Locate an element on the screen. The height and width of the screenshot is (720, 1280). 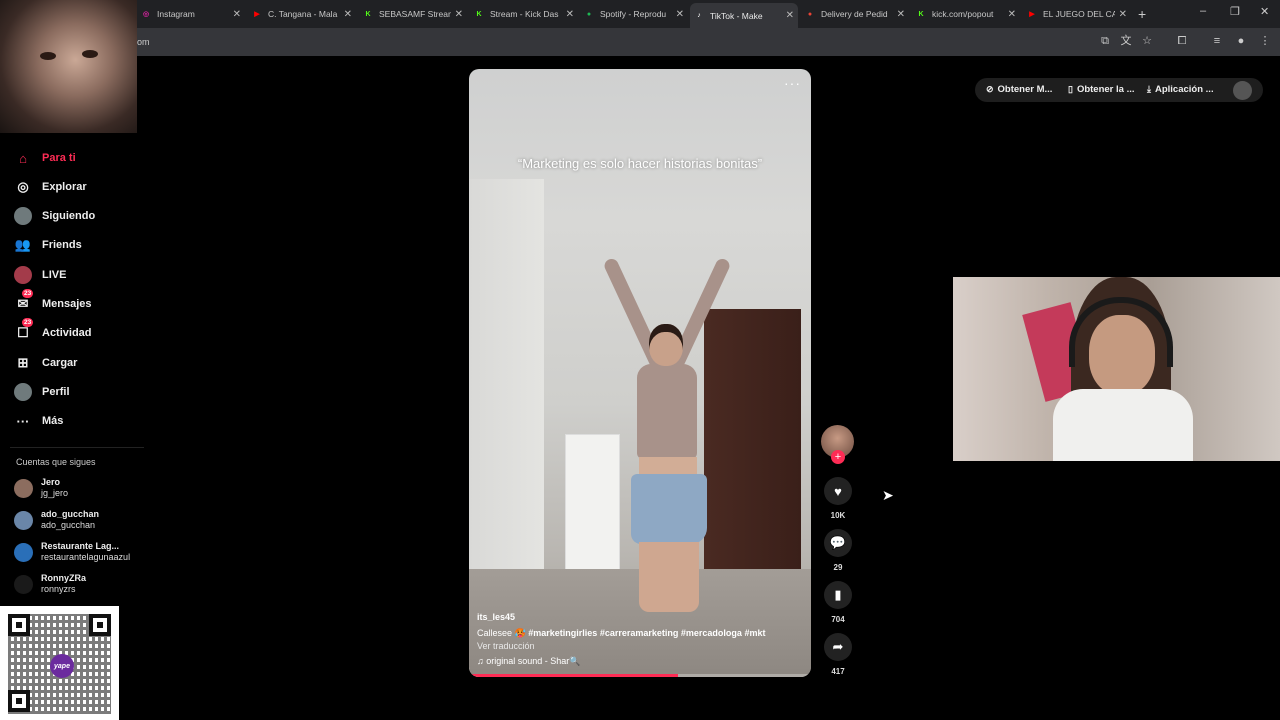
sidebar-item-label: Cargar is located at coordinates (60, 363).